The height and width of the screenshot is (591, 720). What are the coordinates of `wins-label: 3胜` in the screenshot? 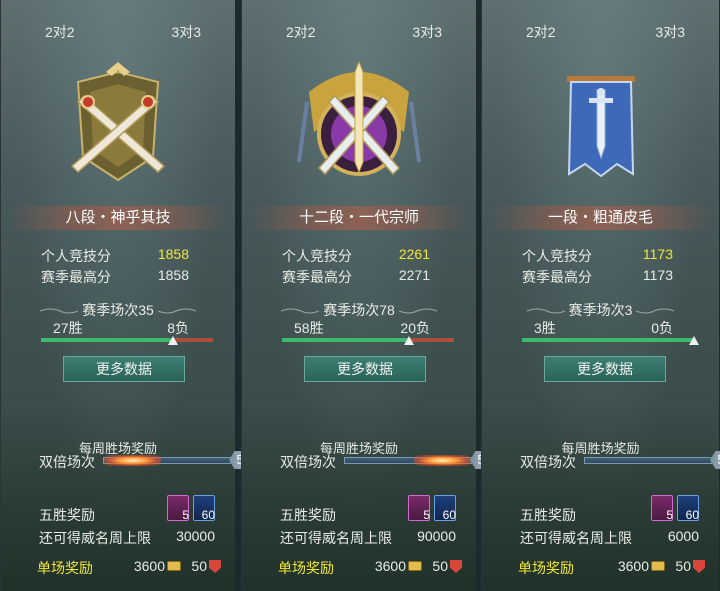 It's located at (545, 328).